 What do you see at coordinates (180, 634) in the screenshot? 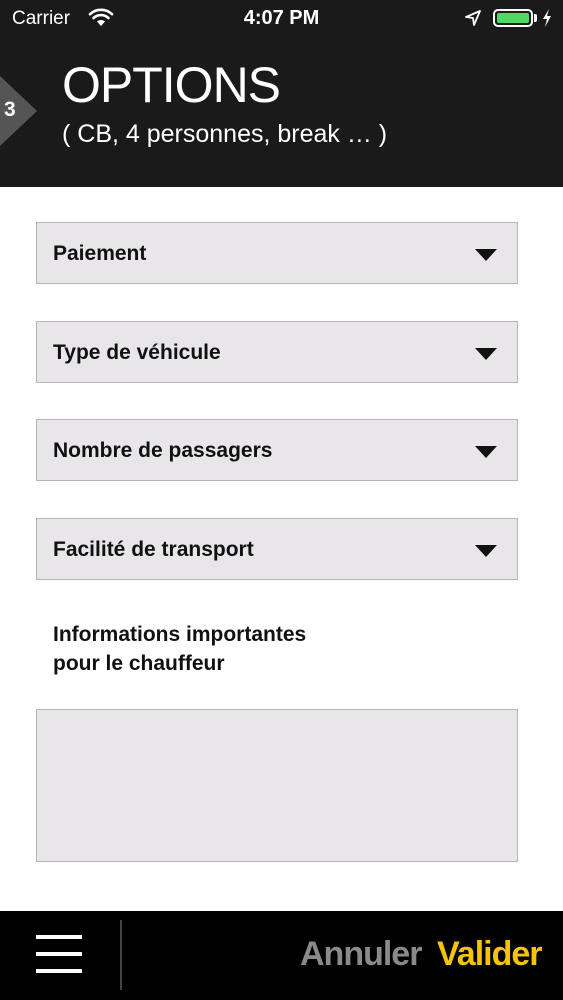
I see `driver-info-label-line1: Informations importantes` at bounding box center [180, 634].